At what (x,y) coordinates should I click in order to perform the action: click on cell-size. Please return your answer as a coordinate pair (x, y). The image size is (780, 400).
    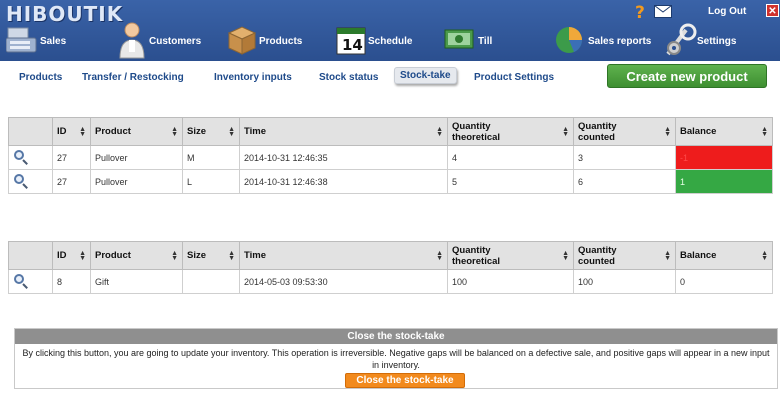
    Looking at the image, I should click on (211, 281).